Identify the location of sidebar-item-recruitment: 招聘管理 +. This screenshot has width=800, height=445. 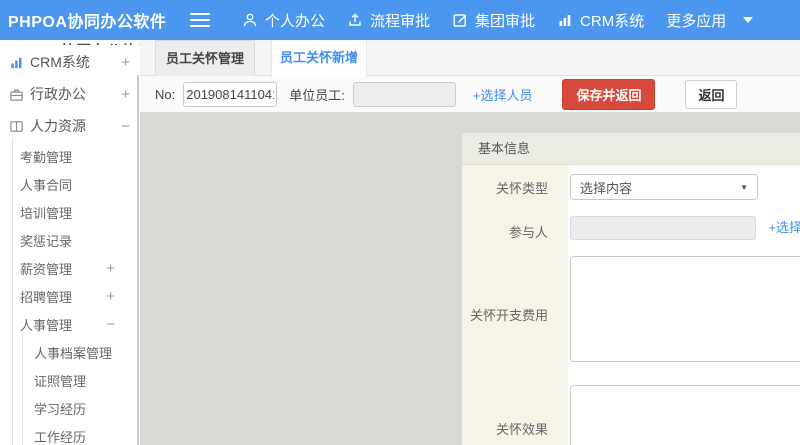
(70, 296).